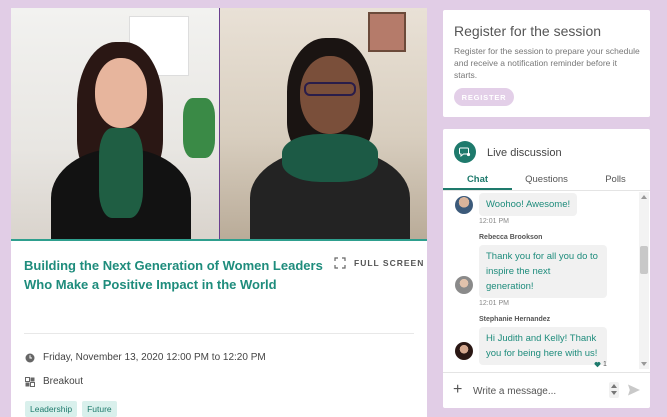 The height and width of the screenshot is (417, 667). I want to click on tab-chat: Chat, so click(477, 180).